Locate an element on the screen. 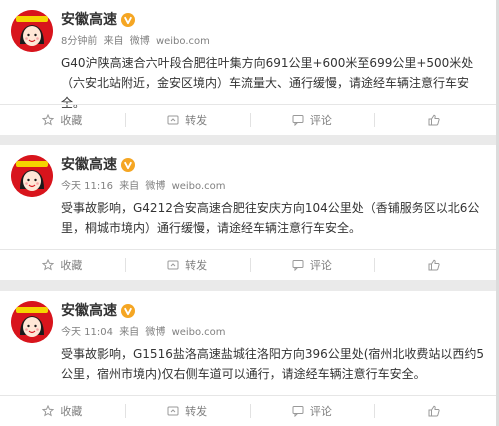 Image resolution: width=499 pixels, height=426 pixels. post-time: 今天 11:04 is located at coordinates (87, 332).